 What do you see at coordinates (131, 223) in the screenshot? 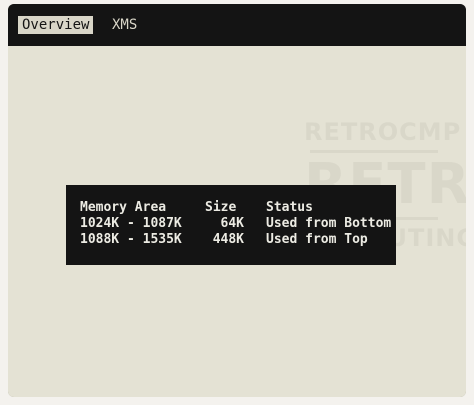
I see `cell-memory-area: 1024K - 1087K` at bounding box center [131, 223].